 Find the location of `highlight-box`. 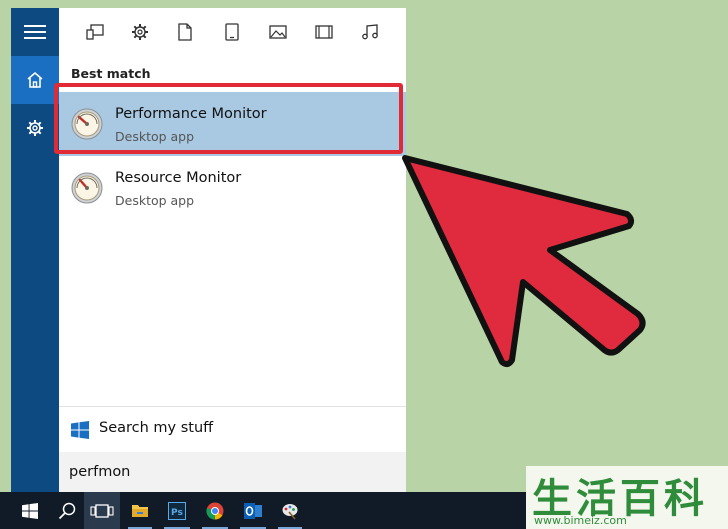

highlight-box is located at coordinates (228, 118).